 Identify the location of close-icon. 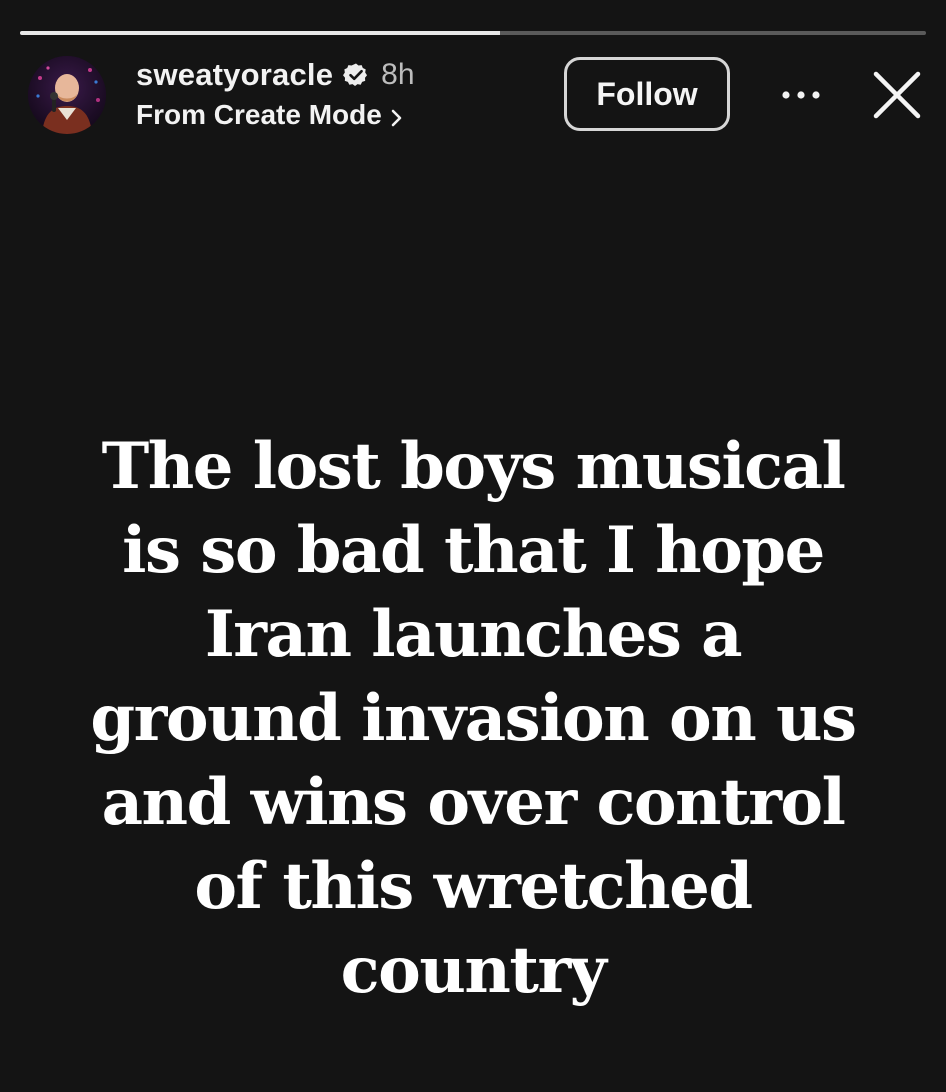
(897, 95).